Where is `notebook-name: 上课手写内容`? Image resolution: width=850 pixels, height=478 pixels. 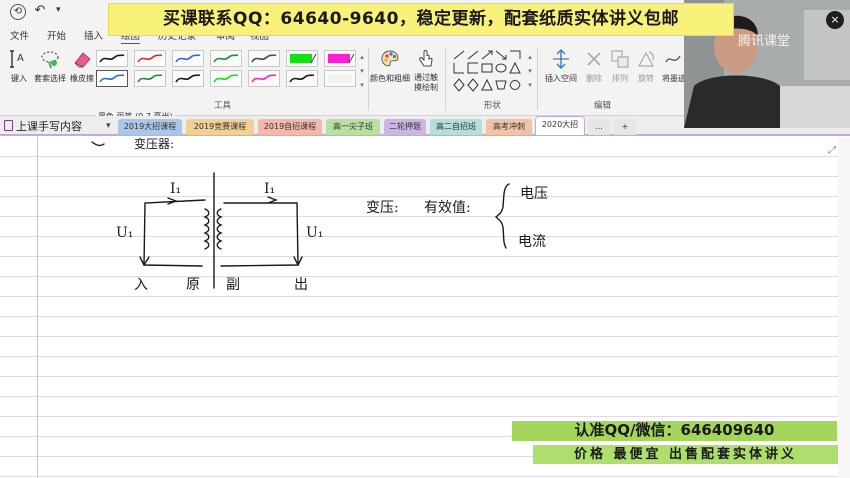 notebook-name: 上课手写内容 is located at coordinates (49, 126).